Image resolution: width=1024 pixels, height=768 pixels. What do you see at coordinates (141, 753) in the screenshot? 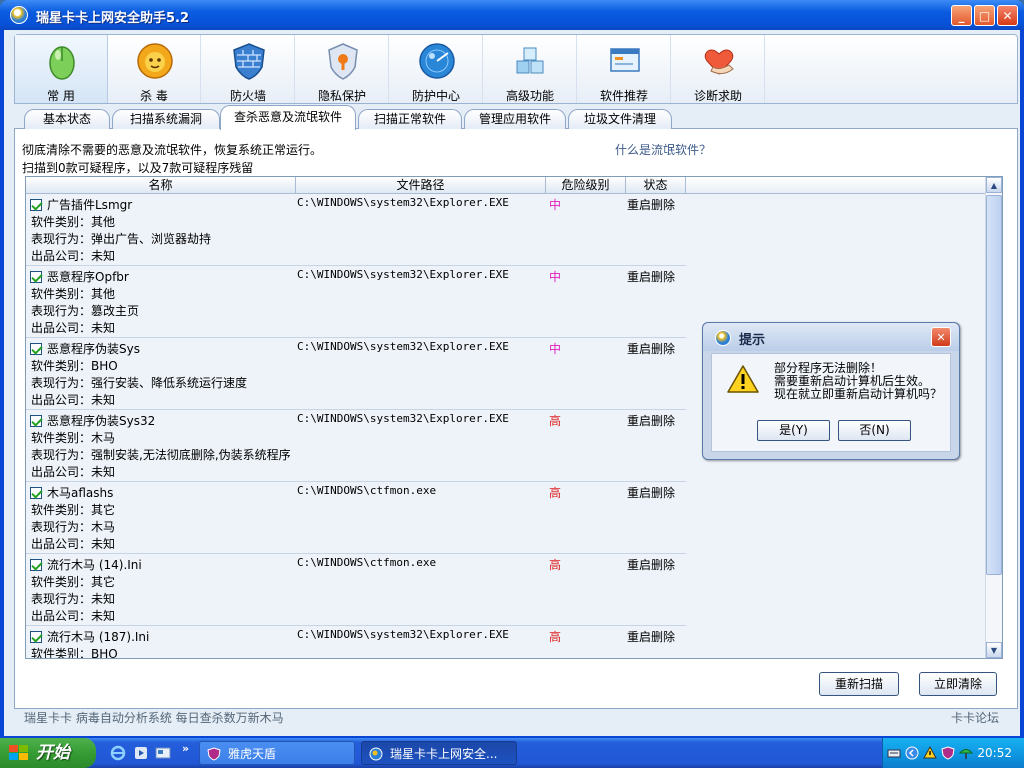
I see `media-player-icon` at bounding box center [141, 753].